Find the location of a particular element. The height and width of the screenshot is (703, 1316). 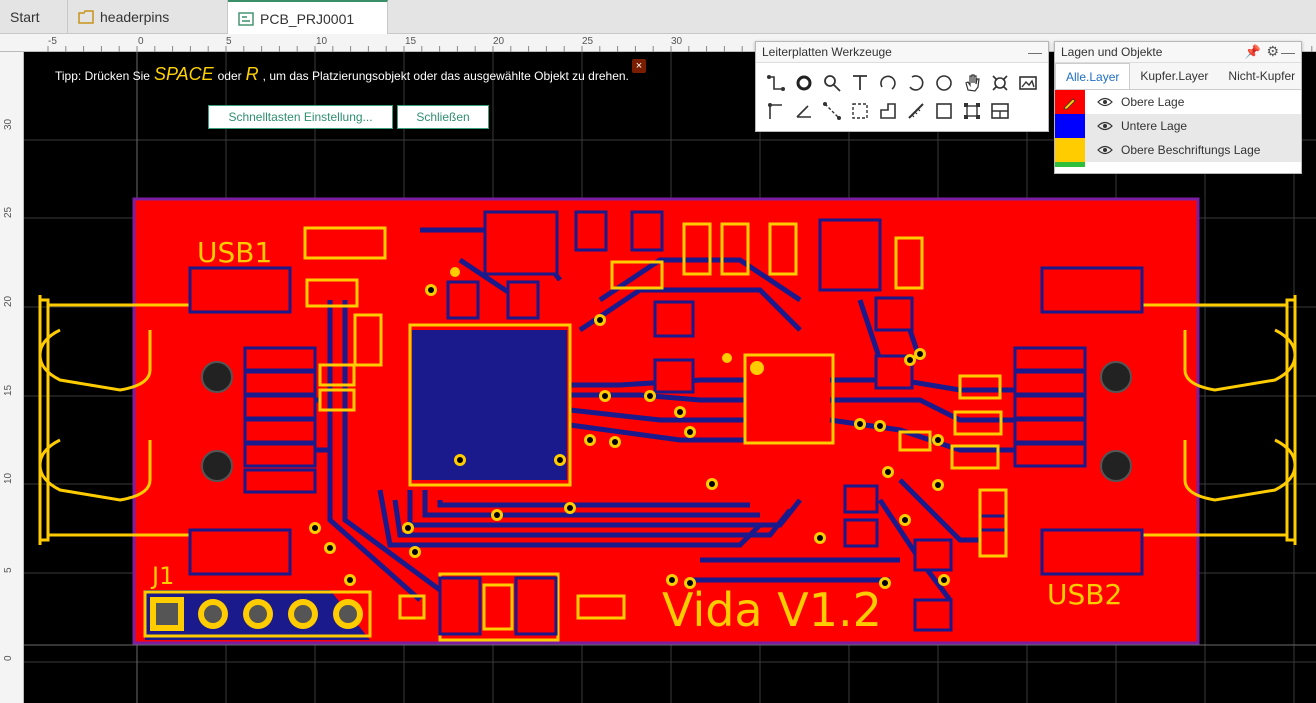

tip-middle: oder is located at coordinates (229, 76).